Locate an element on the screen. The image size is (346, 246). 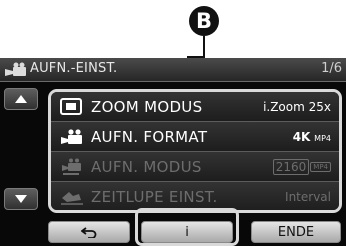
end-button: ENDE is located at coordinates (296, 232).